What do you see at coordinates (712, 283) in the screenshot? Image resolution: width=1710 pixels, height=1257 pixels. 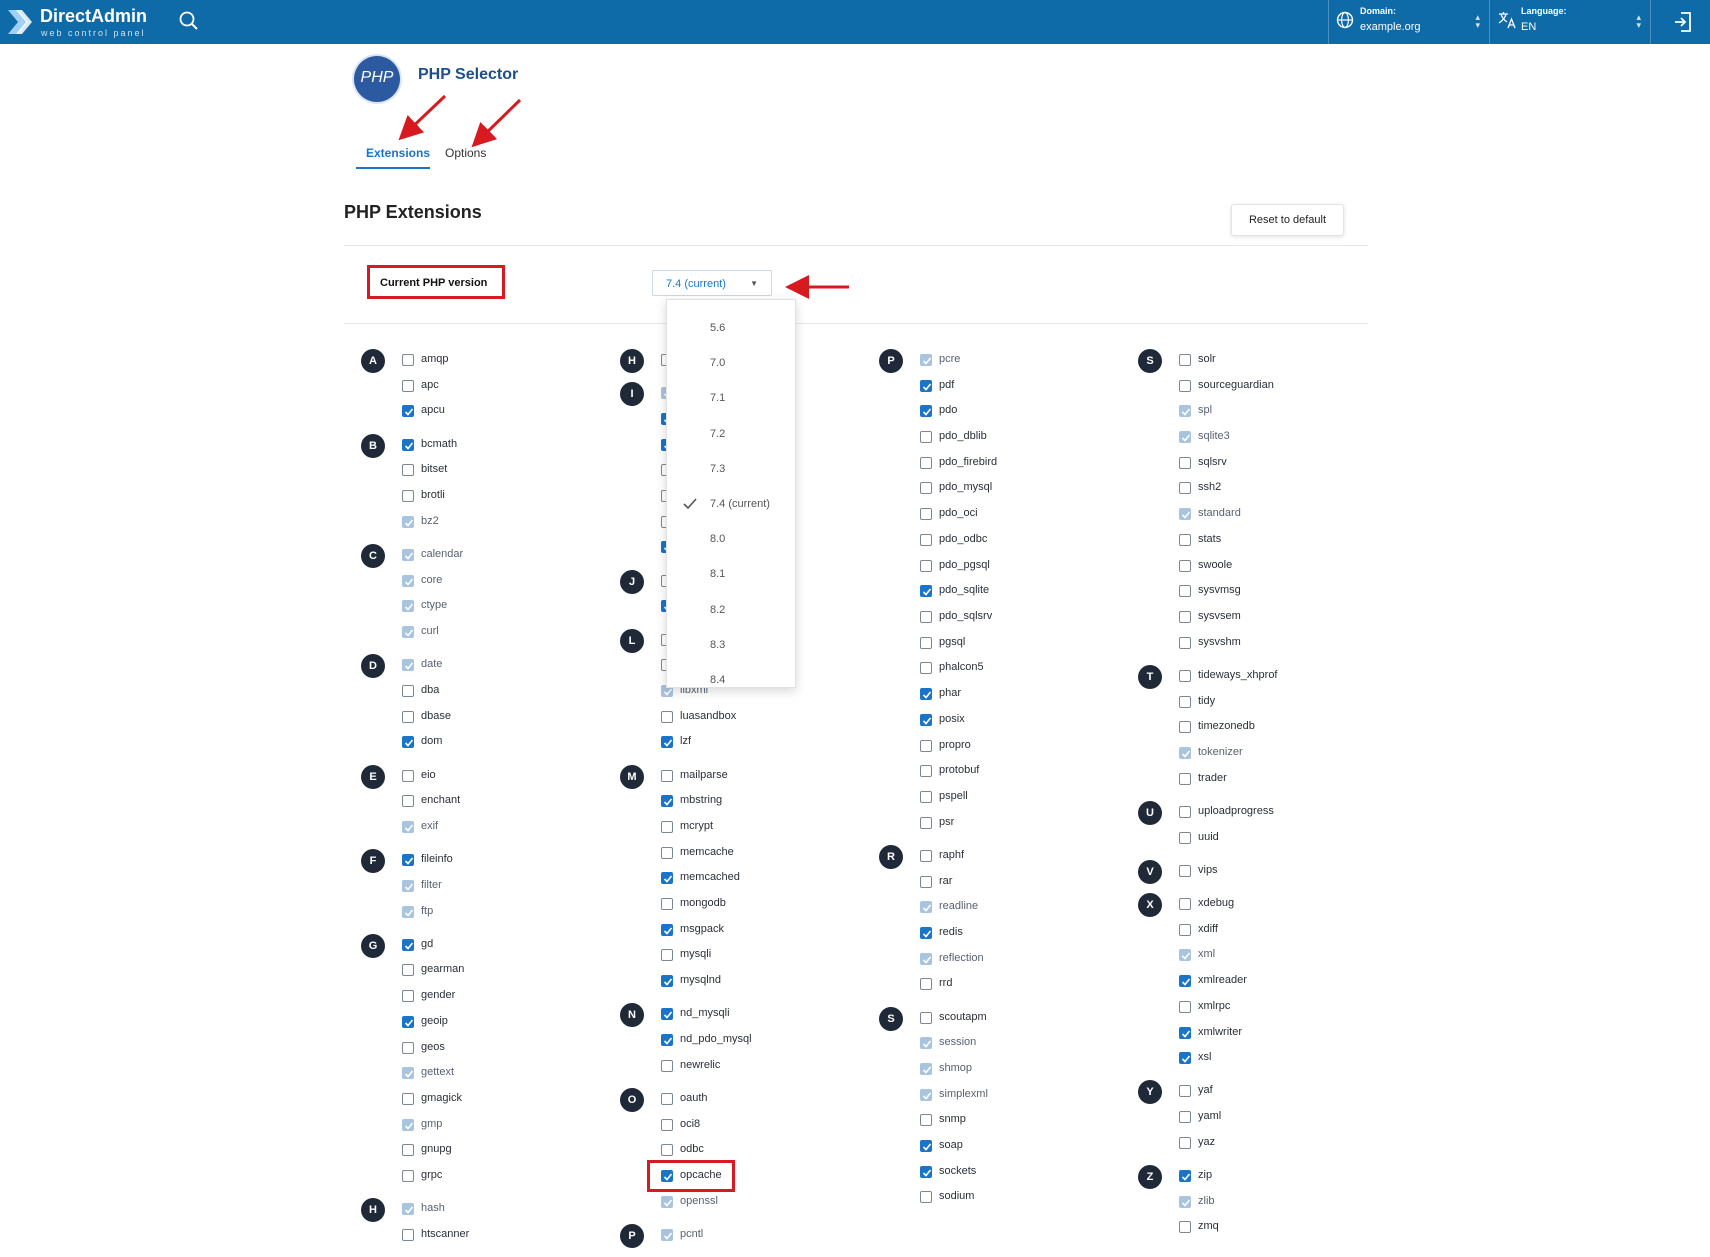 I see `php-version-select: 7.4 (current) ▼` at bounding box center [712, 283].